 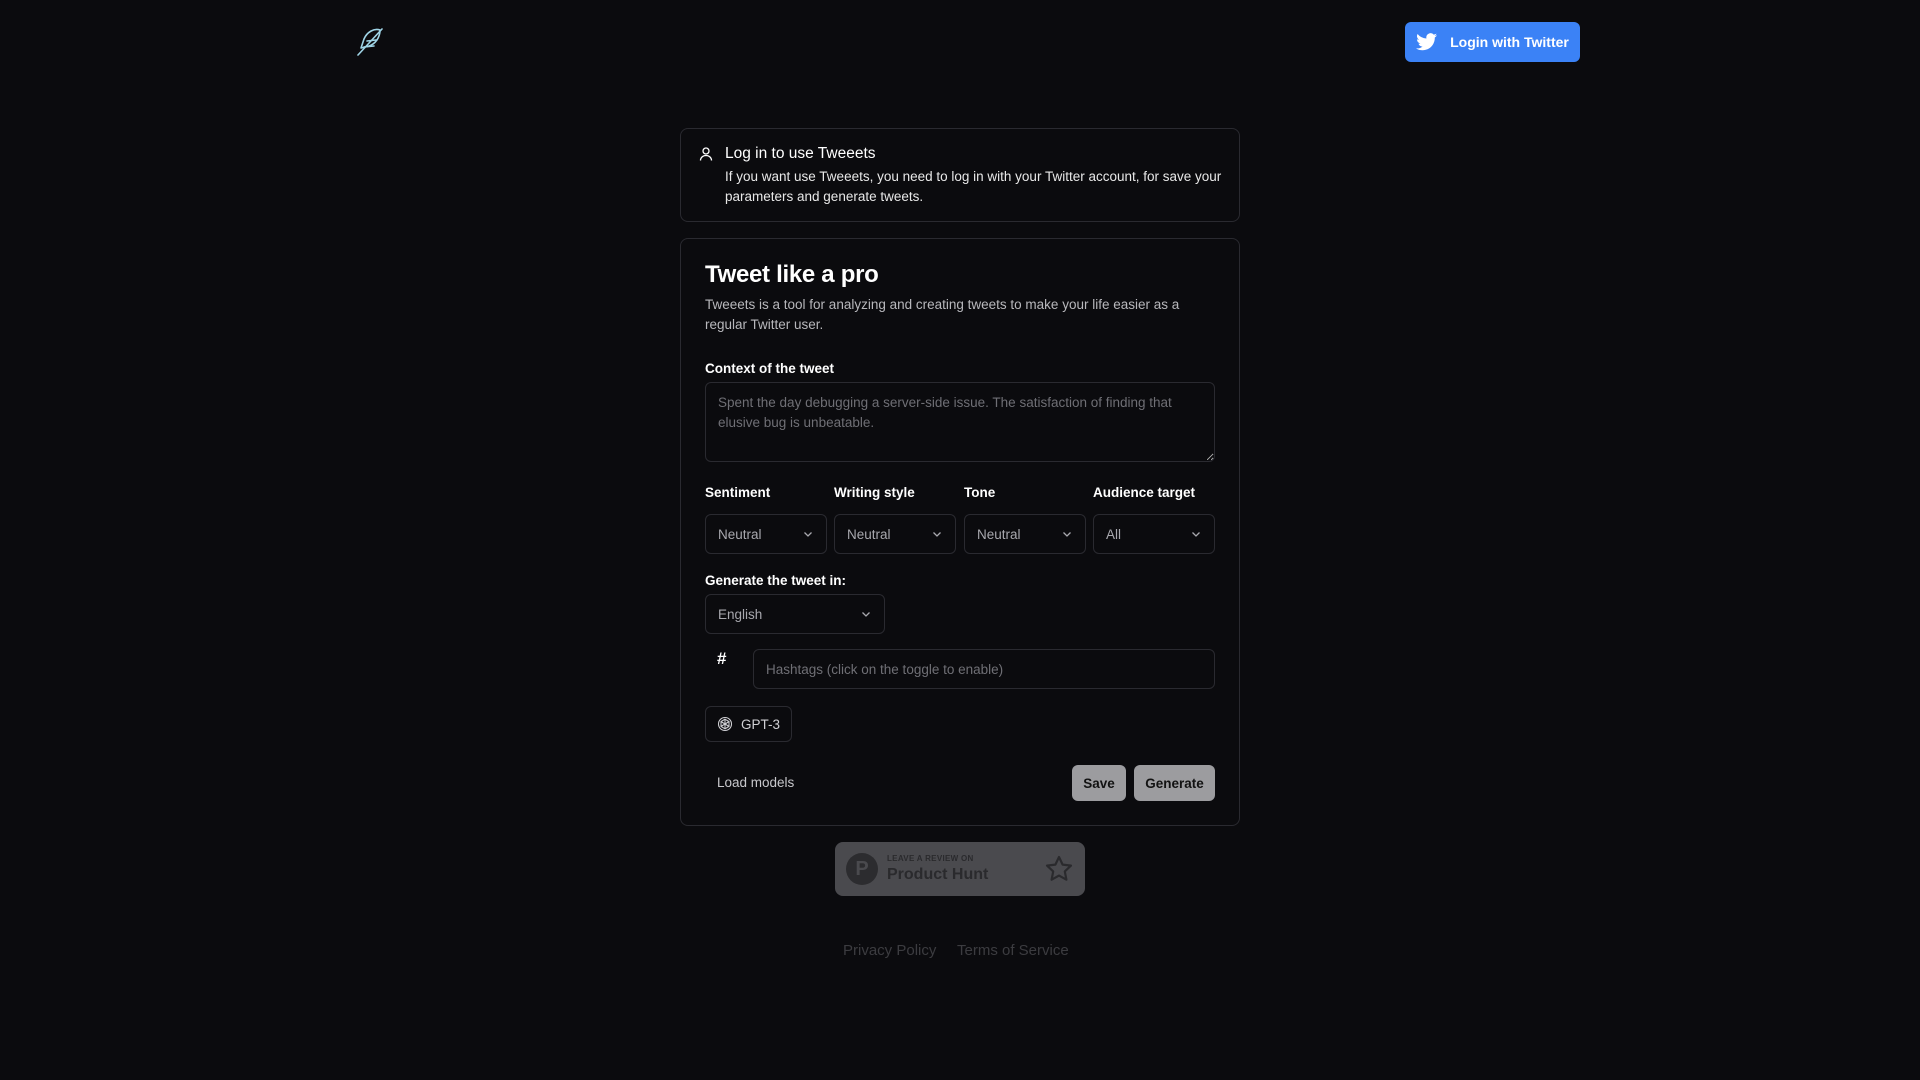 I want to click on audience-target-select: All, so click(x=1154, y=534).